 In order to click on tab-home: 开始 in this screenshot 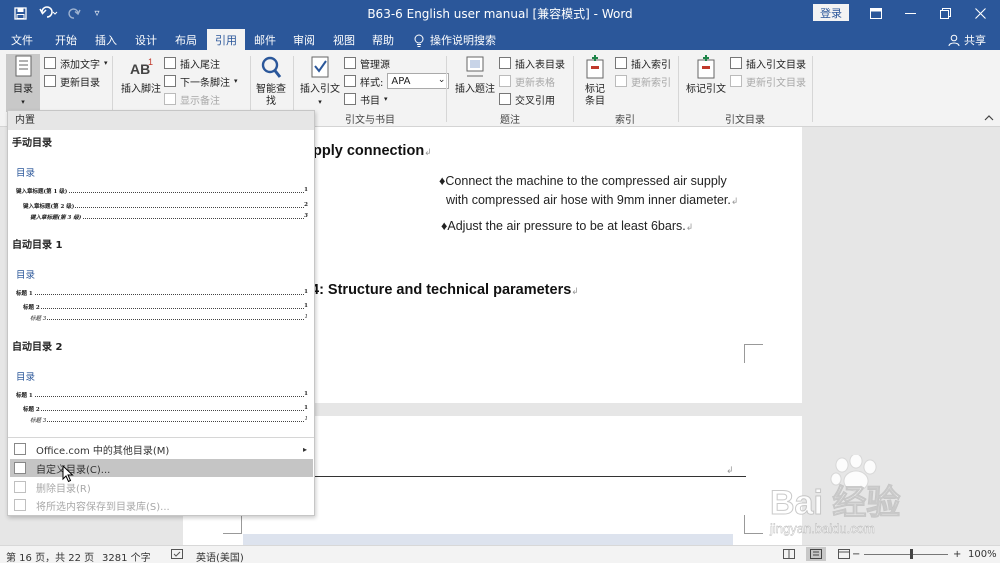, I will do `click(66, 39)`.